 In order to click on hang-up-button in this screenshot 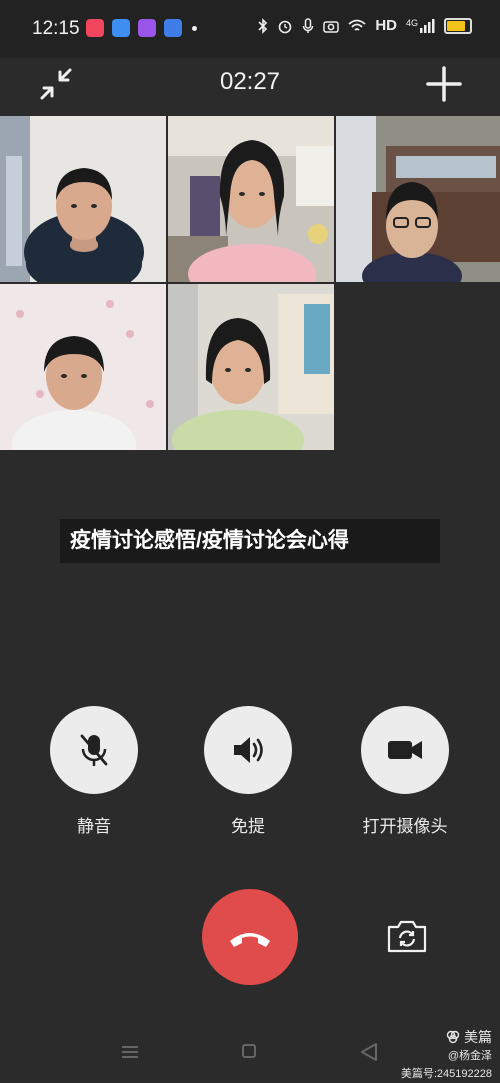, I will do `click(250, 937)`.